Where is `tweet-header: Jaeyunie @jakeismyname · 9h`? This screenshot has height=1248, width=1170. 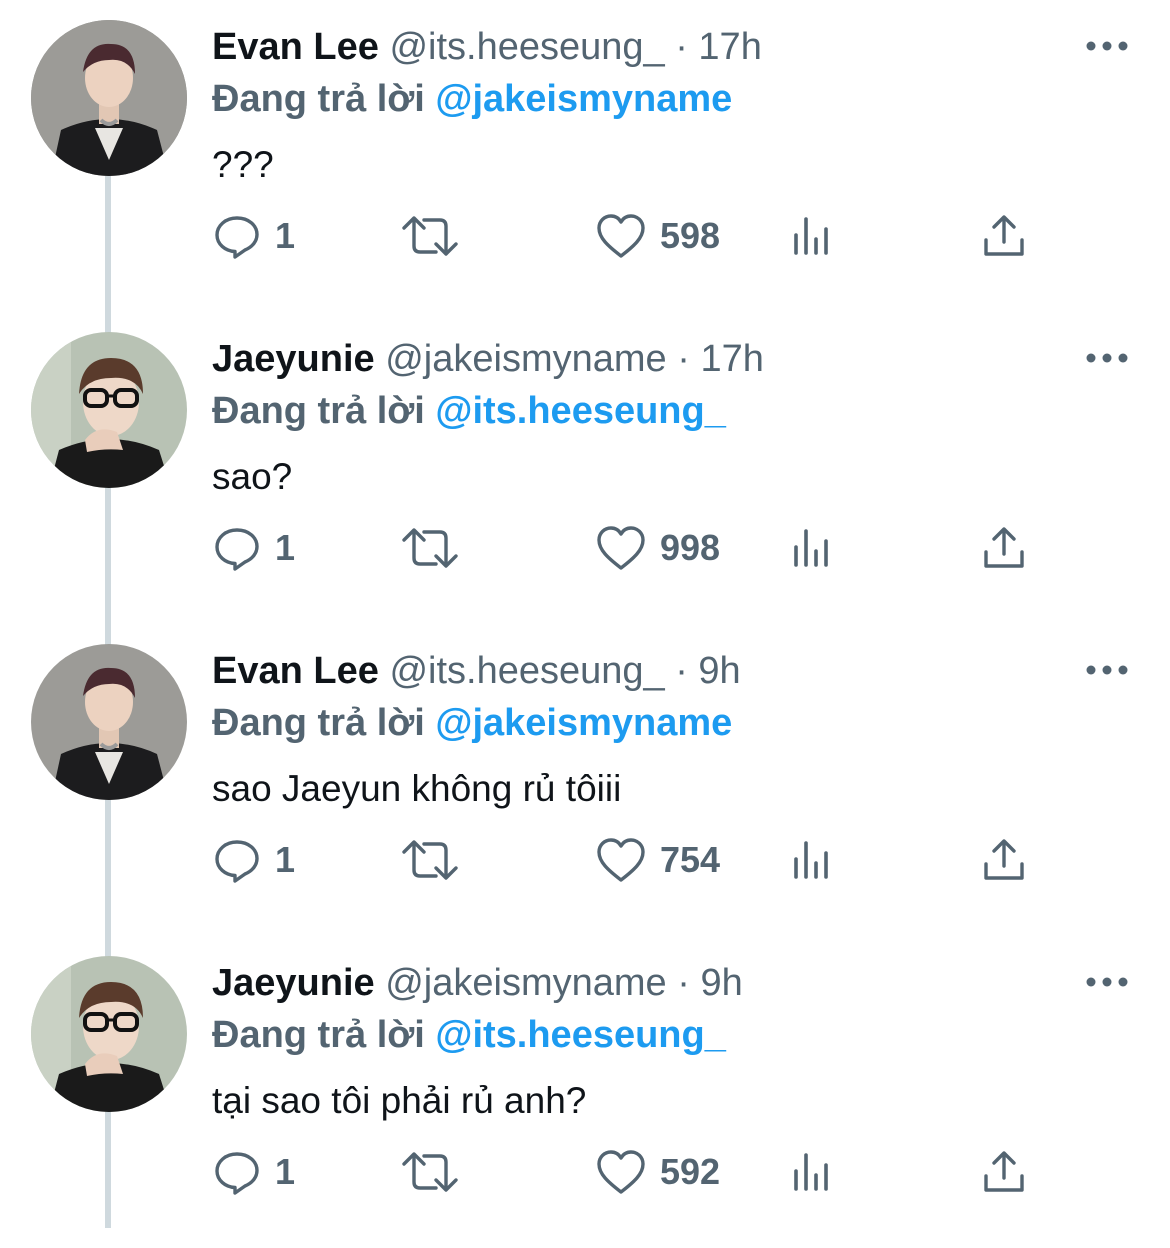 tweet-header: Jaeyunie @jakeismyname · 9h is located at coordinates (477, 983).